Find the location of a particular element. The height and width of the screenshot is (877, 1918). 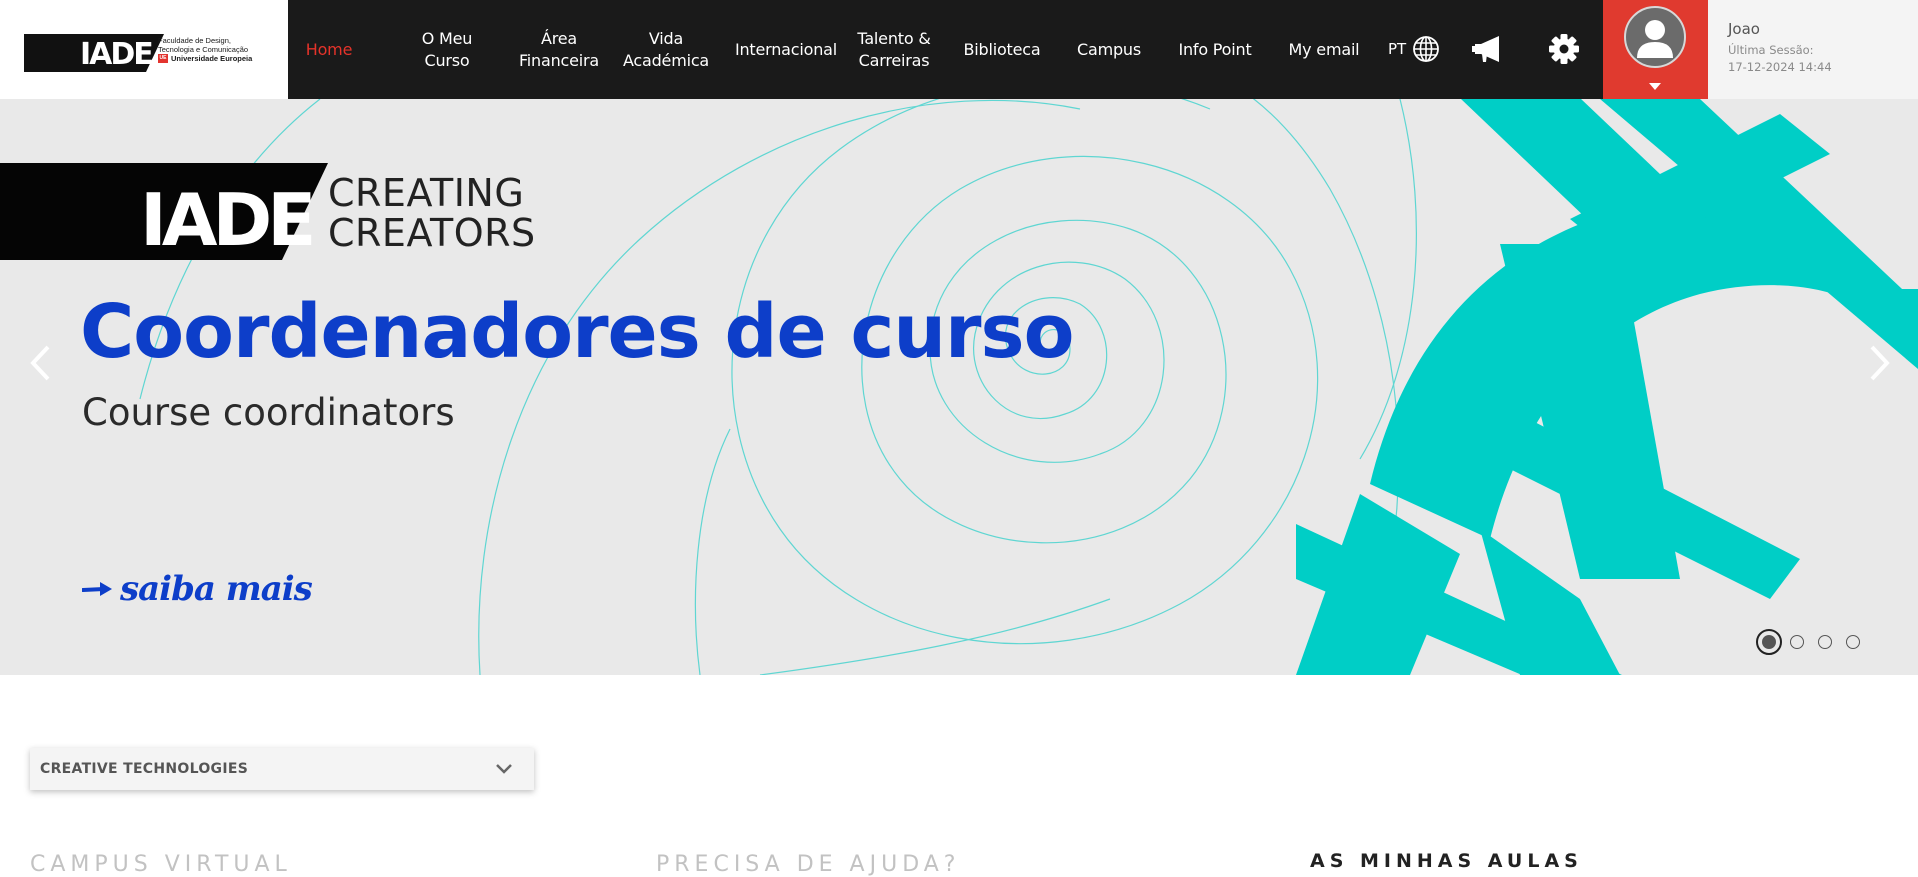

avatar is located at coordinates (1655, 37).